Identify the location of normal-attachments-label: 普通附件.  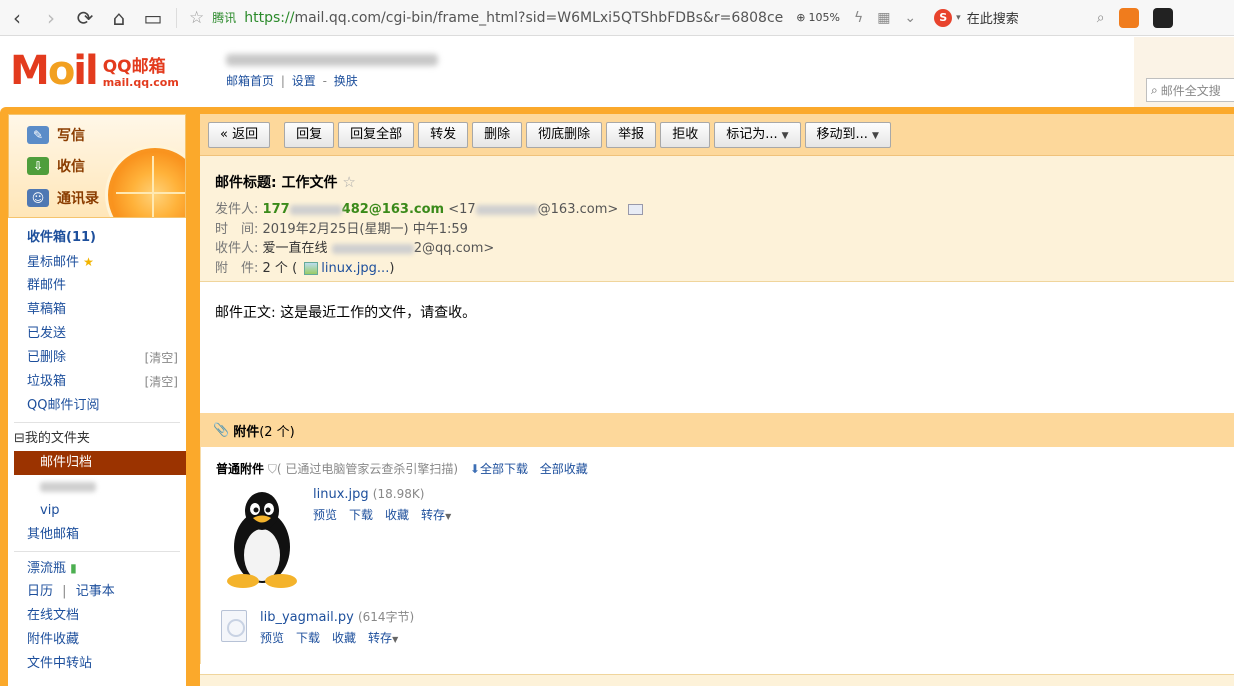
(240, 469).